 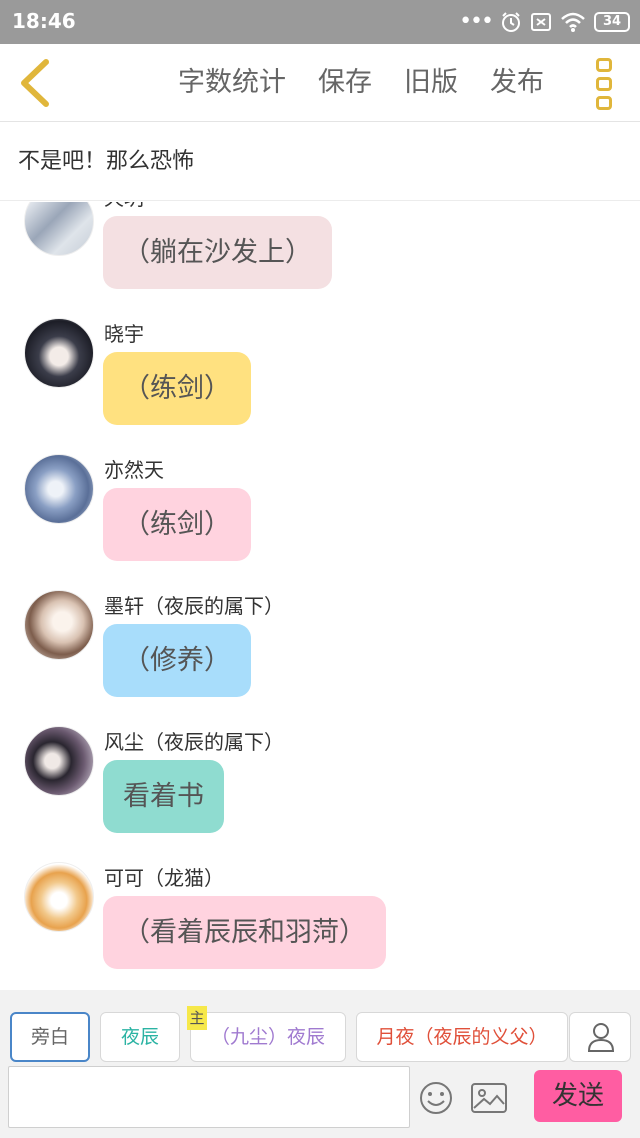 What do you see at coordinates (194, 742) in the screenshot?
I see `speaker-name: 风尘（夜辰的属下）` at bounding box center [194, 742].